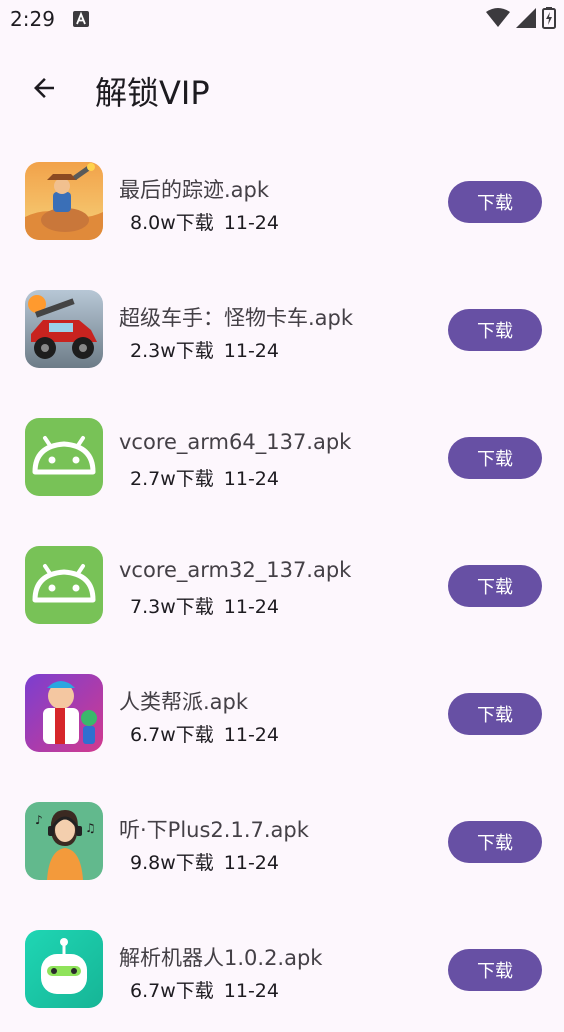 Image resolution: width=564 pixels, height=1032 pixels. I want to click on wifi-icon, so click(498, 20).